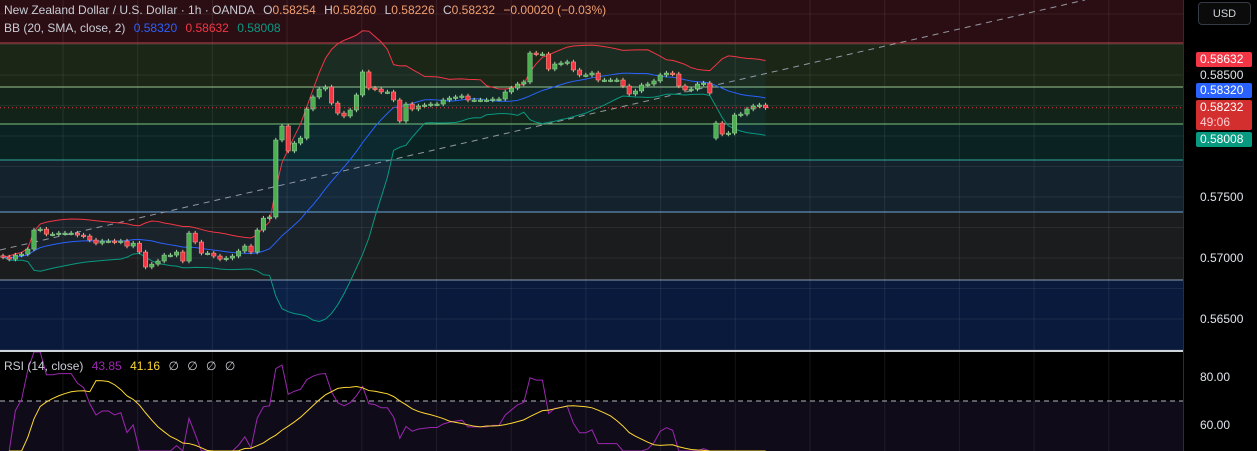 The height and width of the screenshot is (451, 1257). What do you see at coordinates (192, 366) in the screenshot?
I see `empty-value-2: ∅` at bounding box center [192, 366].